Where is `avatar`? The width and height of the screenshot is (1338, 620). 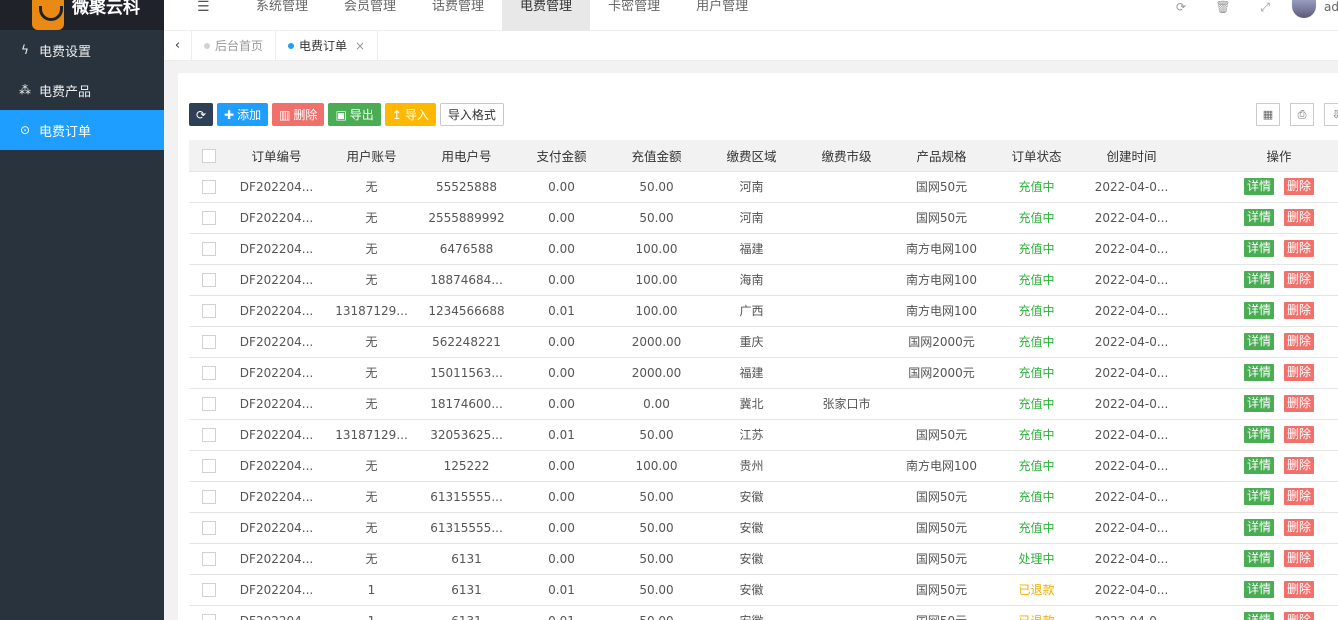
avatar is located at coordinates (1304, 9).